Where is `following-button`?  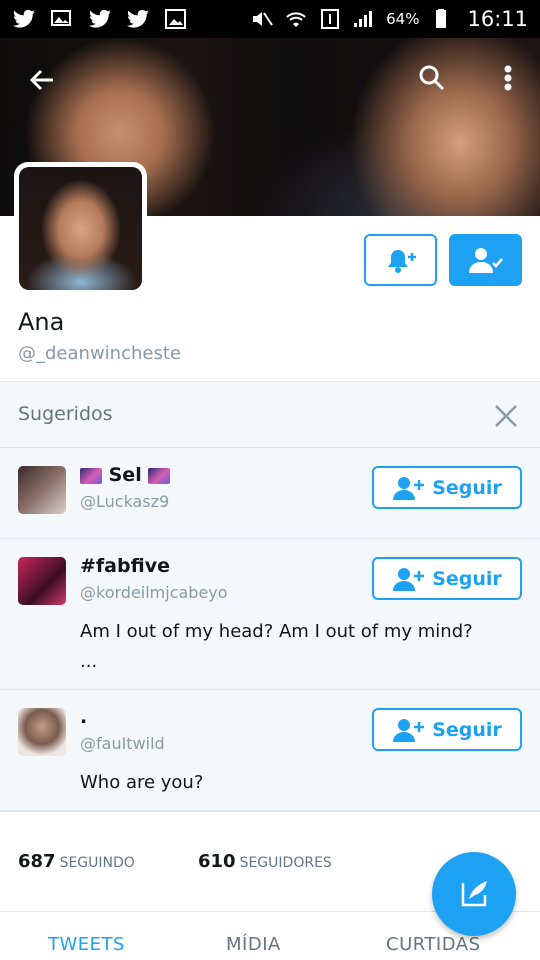 following-button is located at coordinates (485, 260).